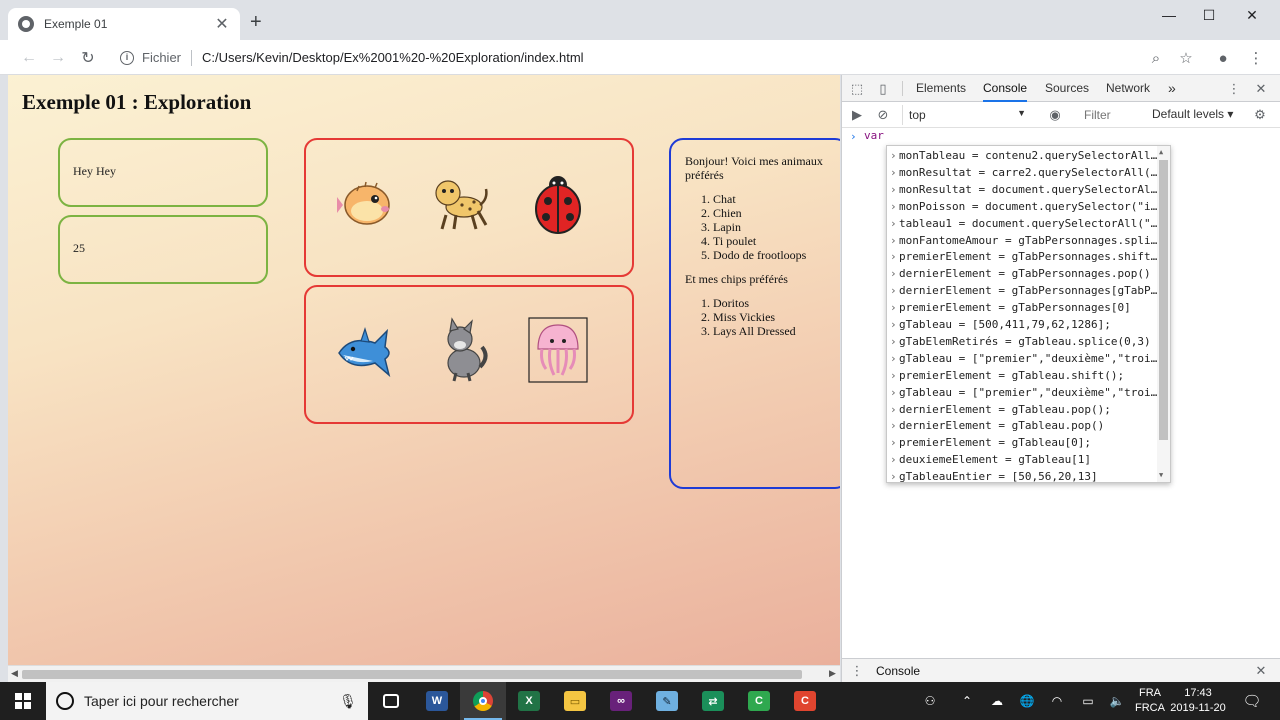 Image resolution: width=1280 pixels, height=720 pixels. What do you see at coordinates (857, 89) in the screenshot?
I see `inspect-element-icon: ⬚` at bounding box center [857, 89].